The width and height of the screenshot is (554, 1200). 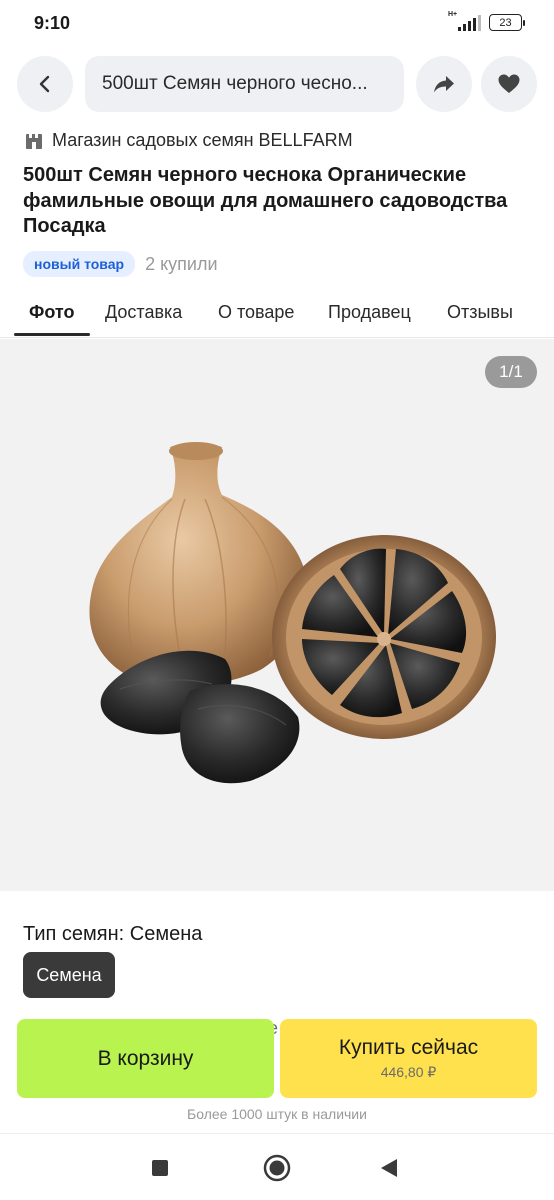 I want to click on recents-button, so click(x=160, y=1168).